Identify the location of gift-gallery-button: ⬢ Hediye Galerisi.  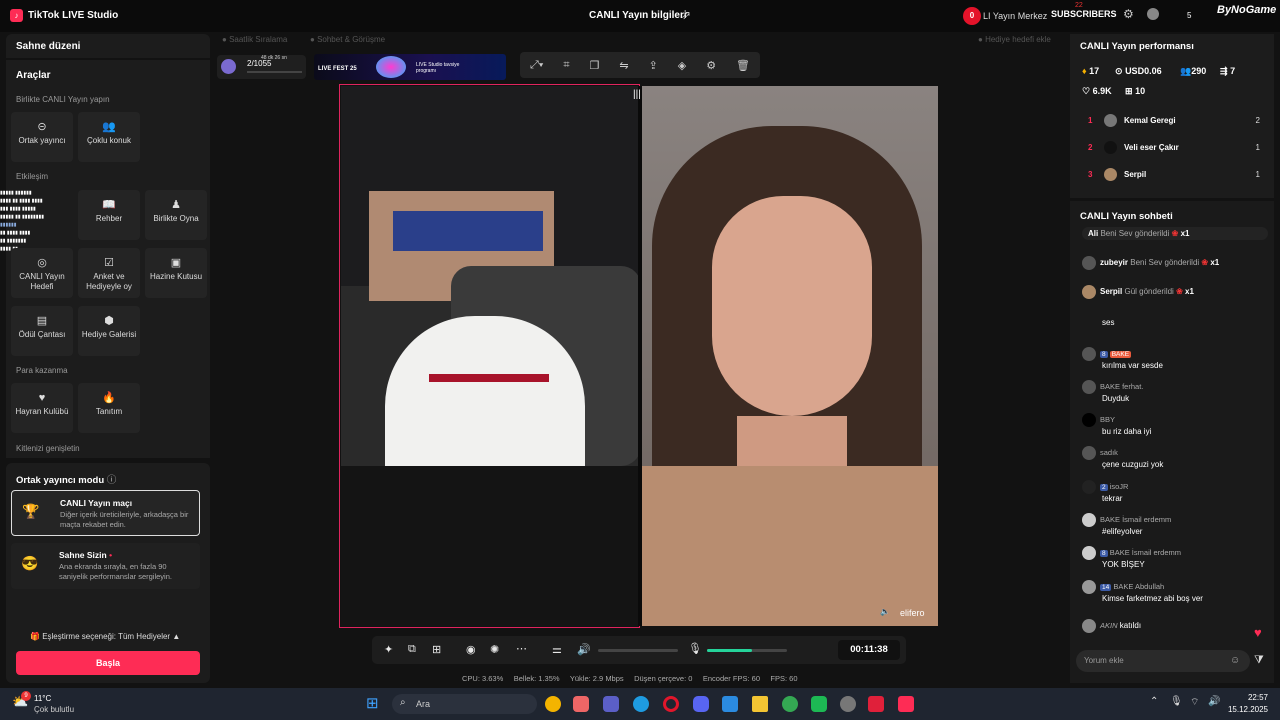
(109, 331).